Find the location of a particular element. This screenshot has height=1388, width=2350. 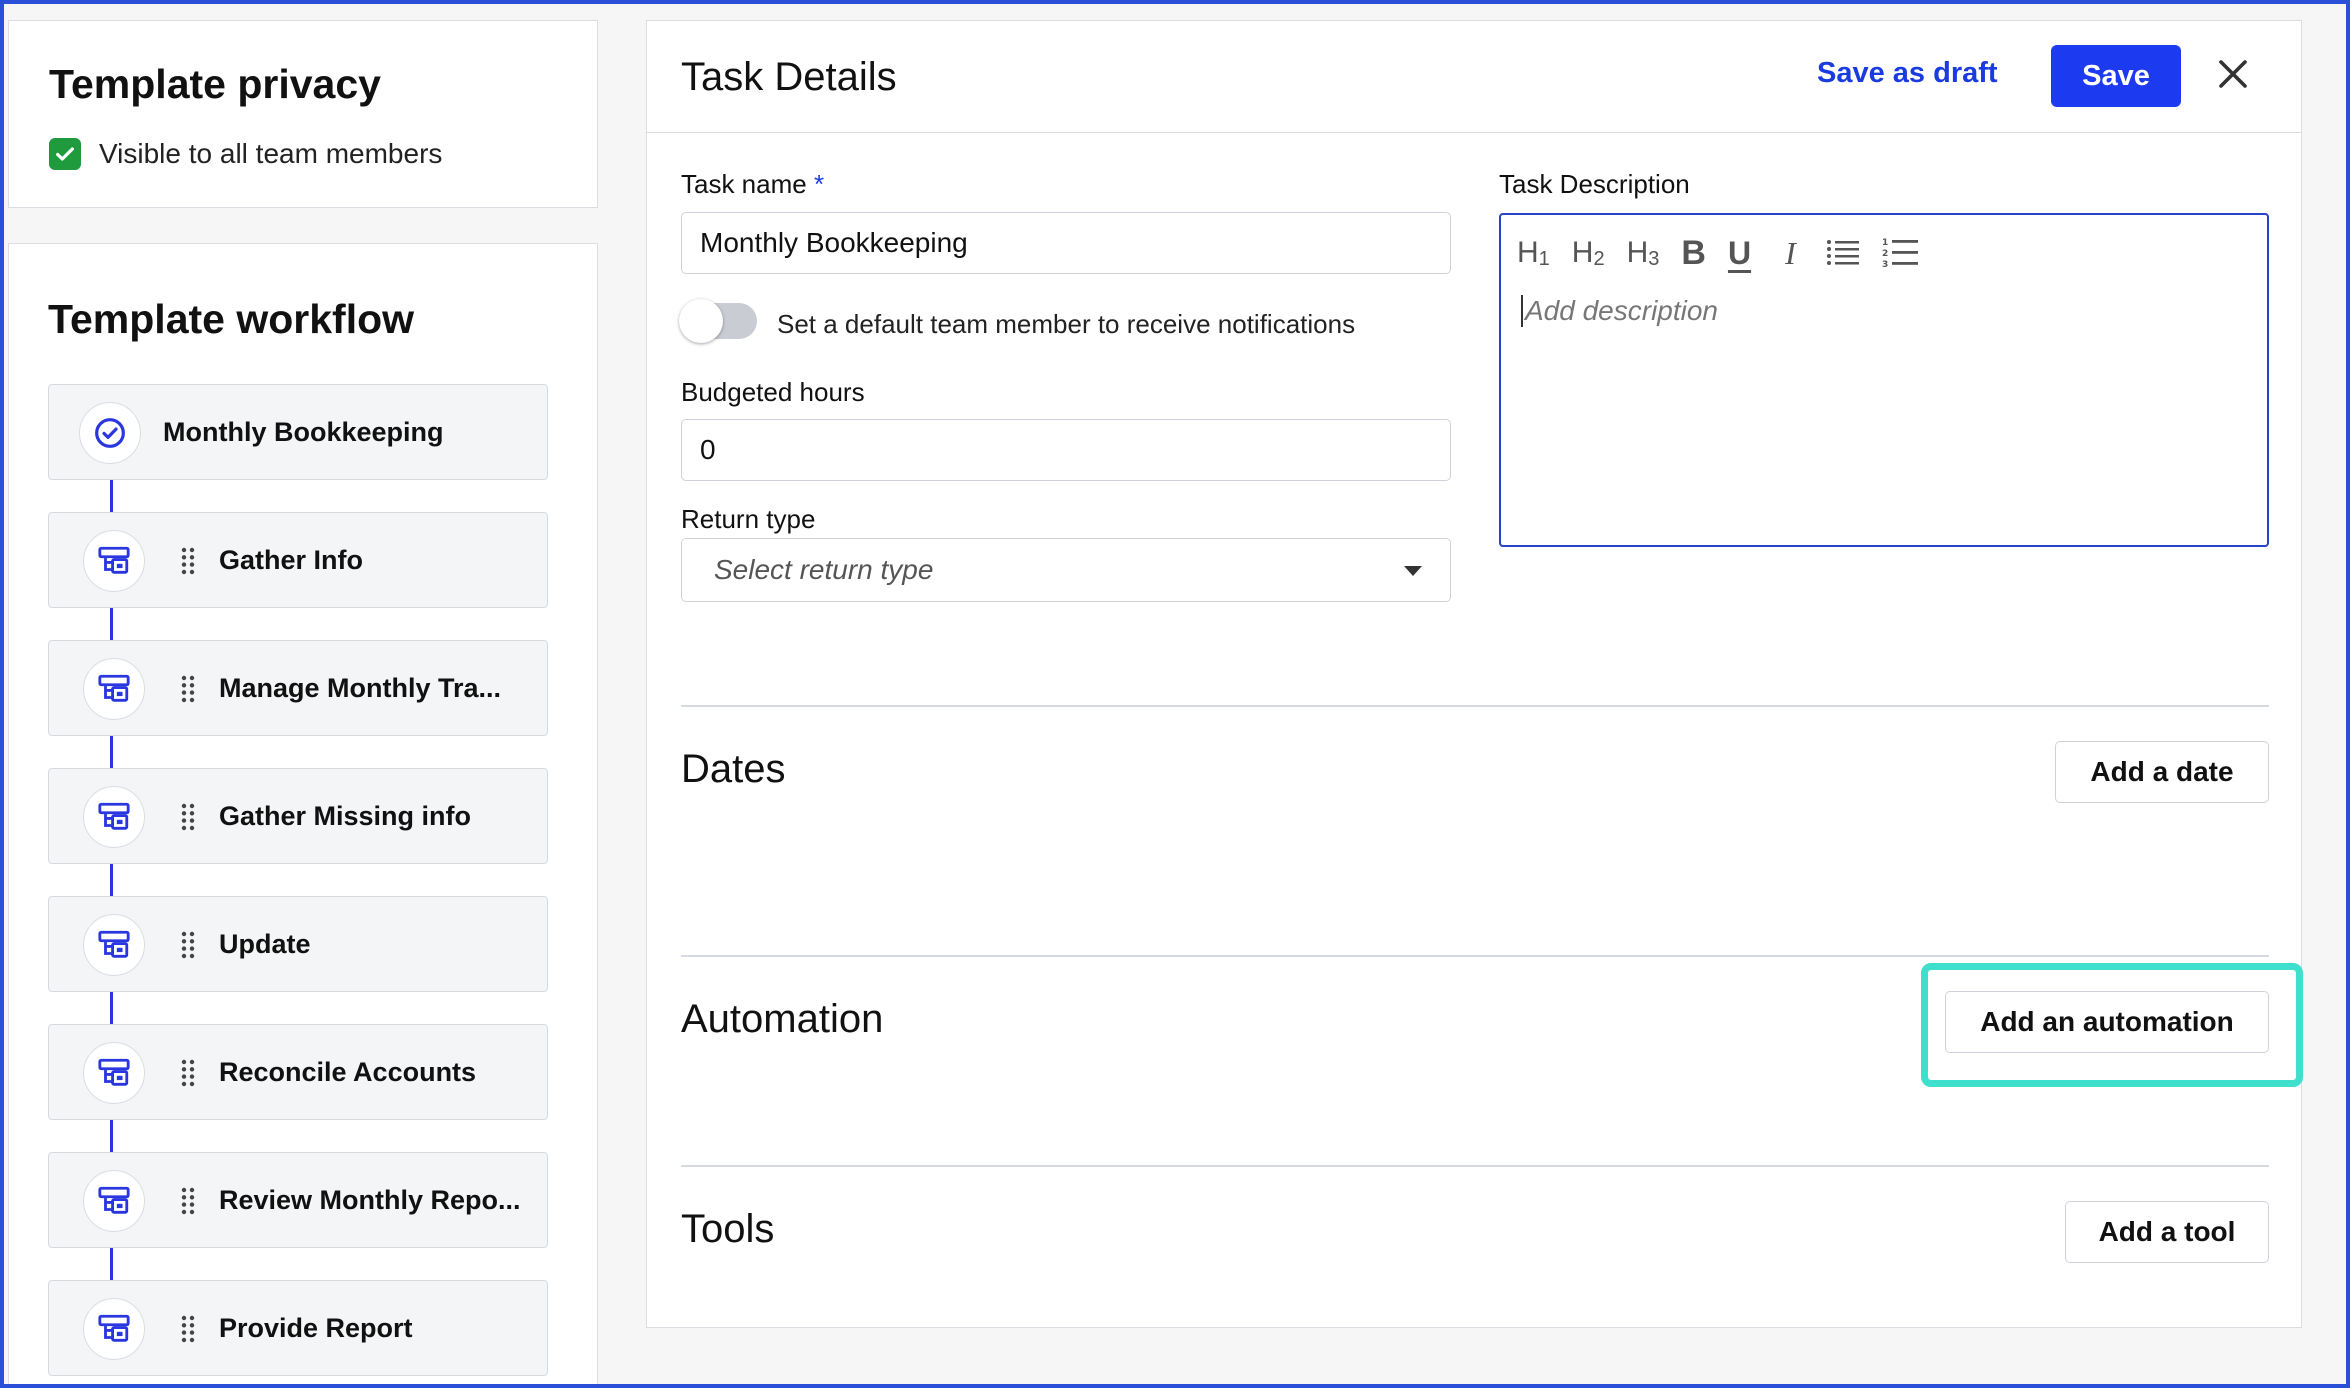

visible-to-all-checkbox-row: Visible to all team members is located at coordinates (245, 154).